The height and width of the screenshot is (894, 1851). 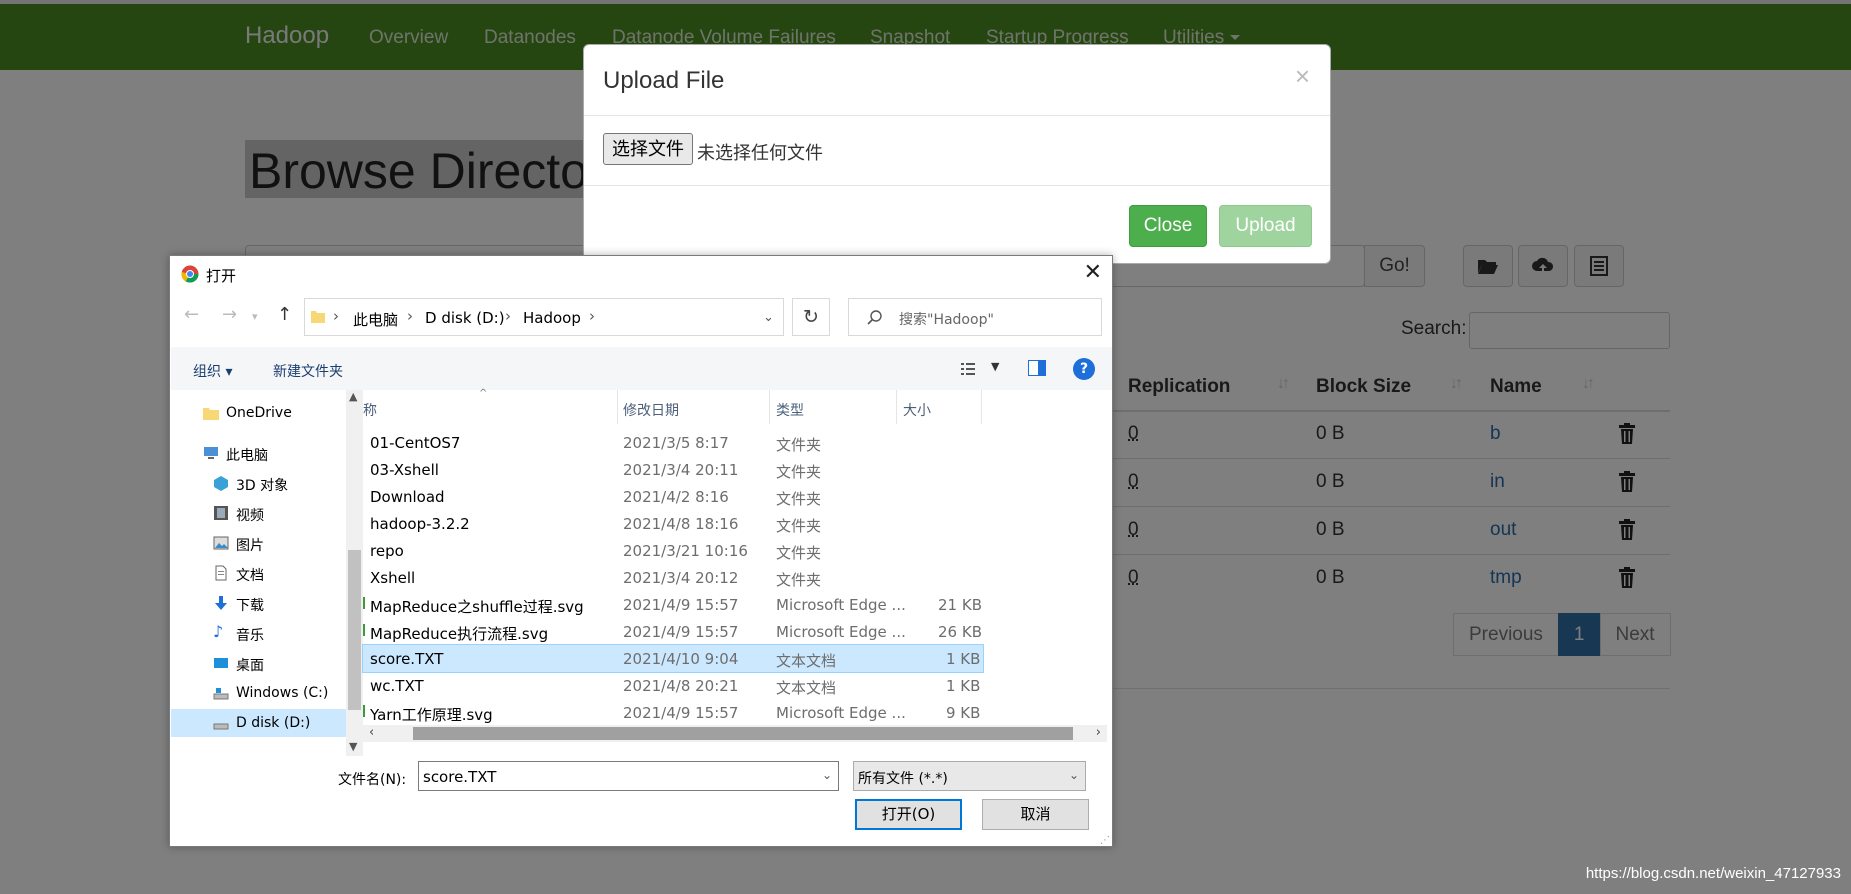 I want to click on help-icon: ?, so click(x=1084, y=369).